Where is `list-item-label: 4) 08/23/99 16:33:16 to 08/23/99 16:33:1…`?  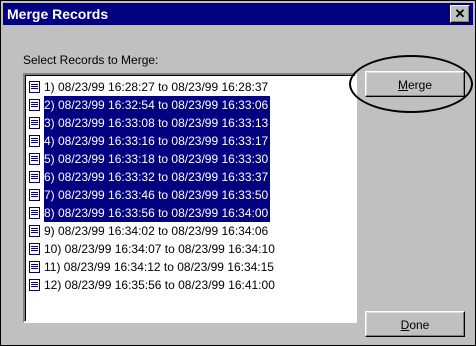 list-item-label: 4) 08/23/99 16:33:16 to 08/23/99 16:33:1… is located at coordinates (157, 141).